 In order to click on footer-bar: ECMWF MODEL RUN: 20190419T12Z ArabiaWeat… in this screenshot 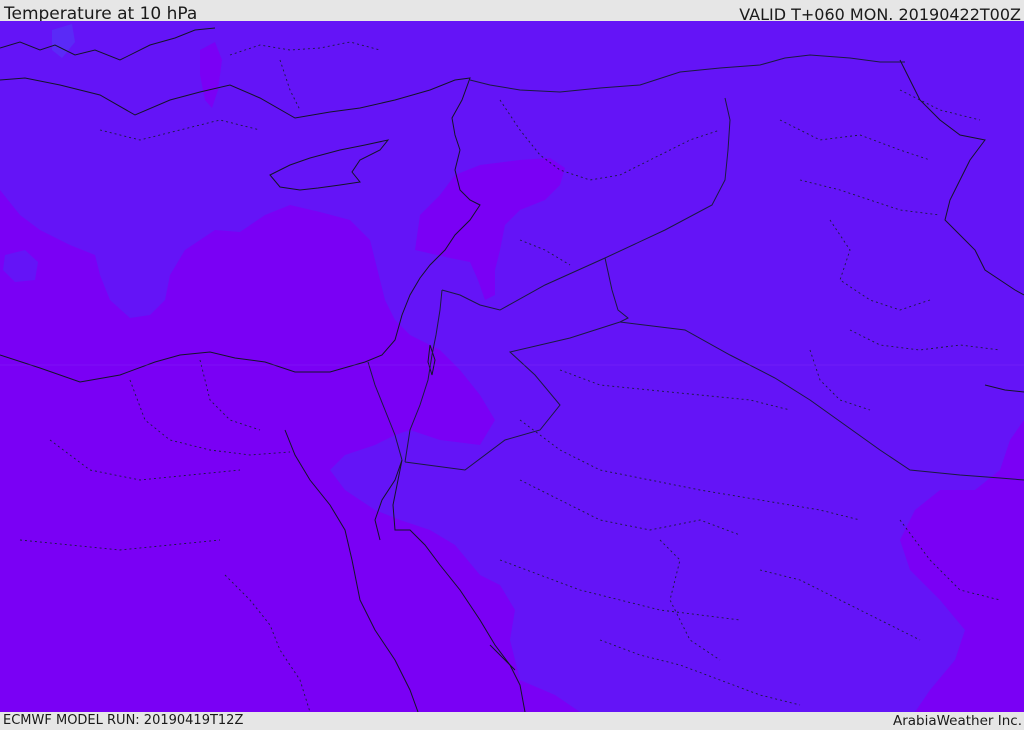, I will do `click(512, 720)`.